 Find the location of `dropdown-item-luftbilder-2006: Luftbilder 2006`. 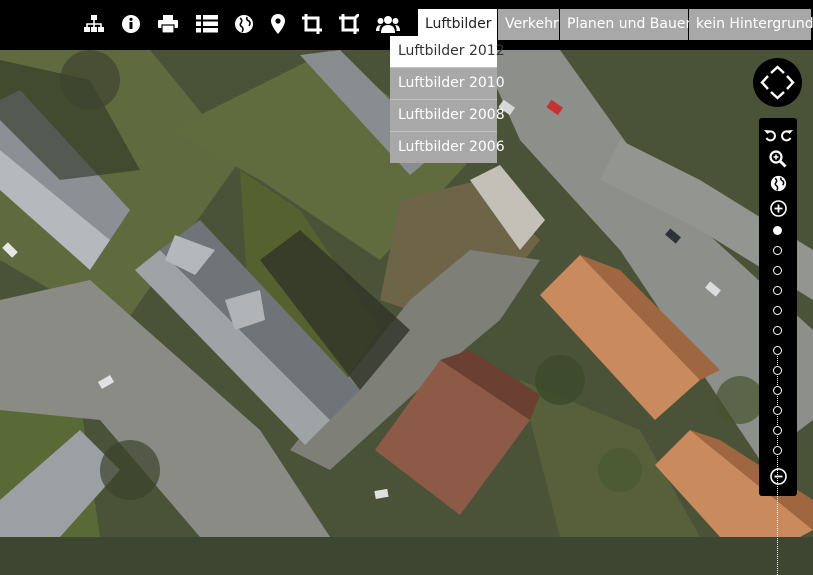

dropdown-item-luftbilder-2006: Luftbilder 2006 is located at coordinates (447, 147).